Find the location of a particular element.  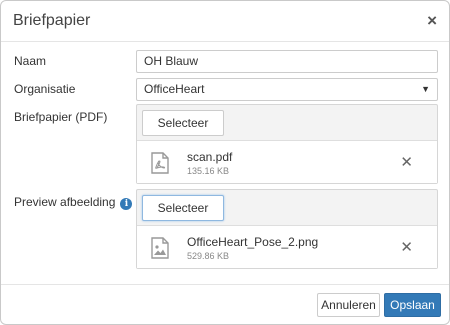

dialog-header: Briefpapier × is located at coordinates (225, 21).